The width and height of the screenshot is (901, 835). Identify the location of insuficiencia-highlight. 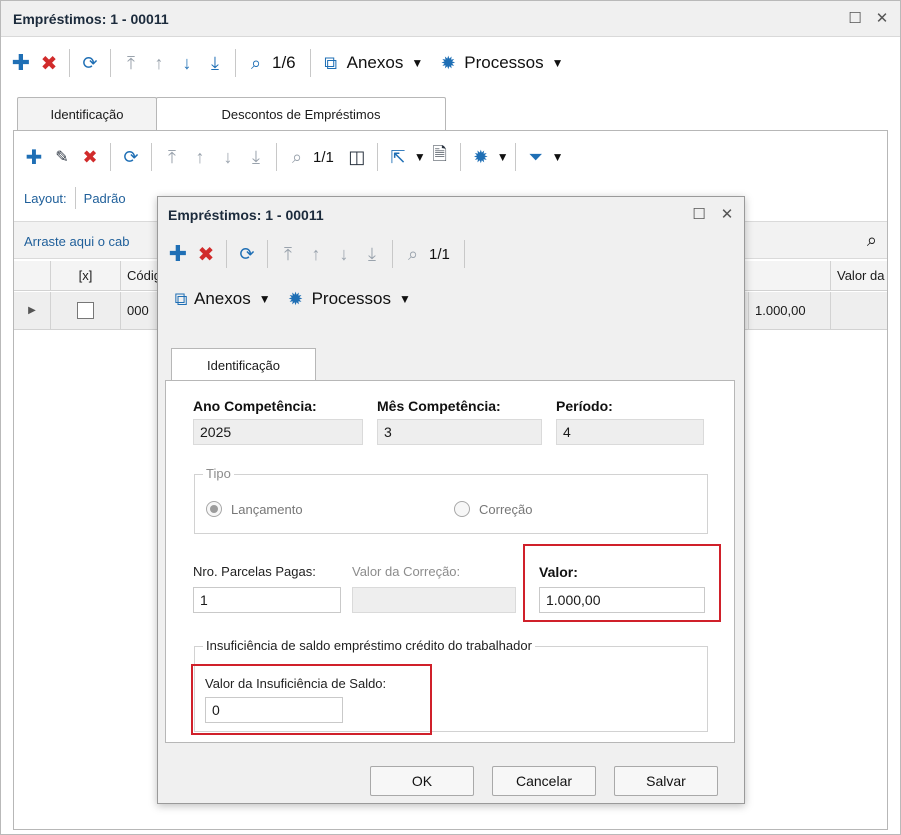
(311, 699).